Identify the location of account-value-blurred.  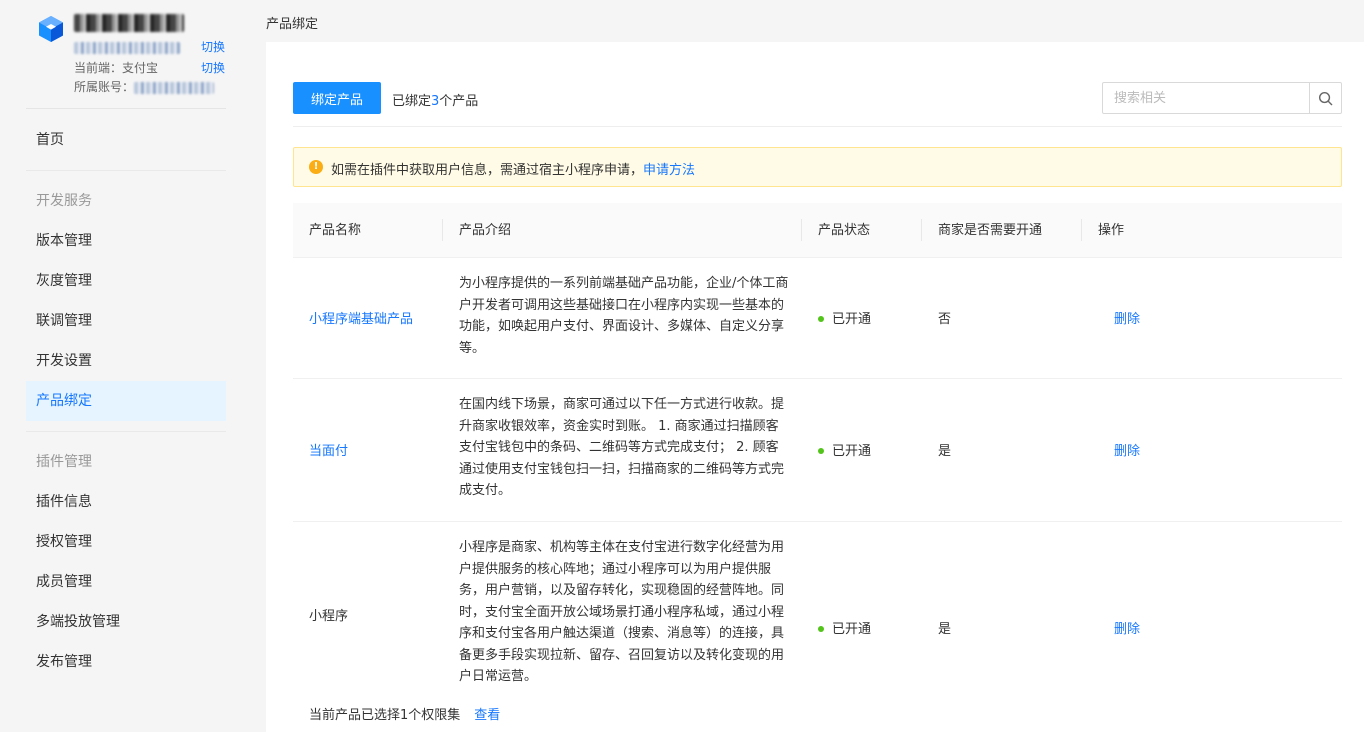
(174, 87).